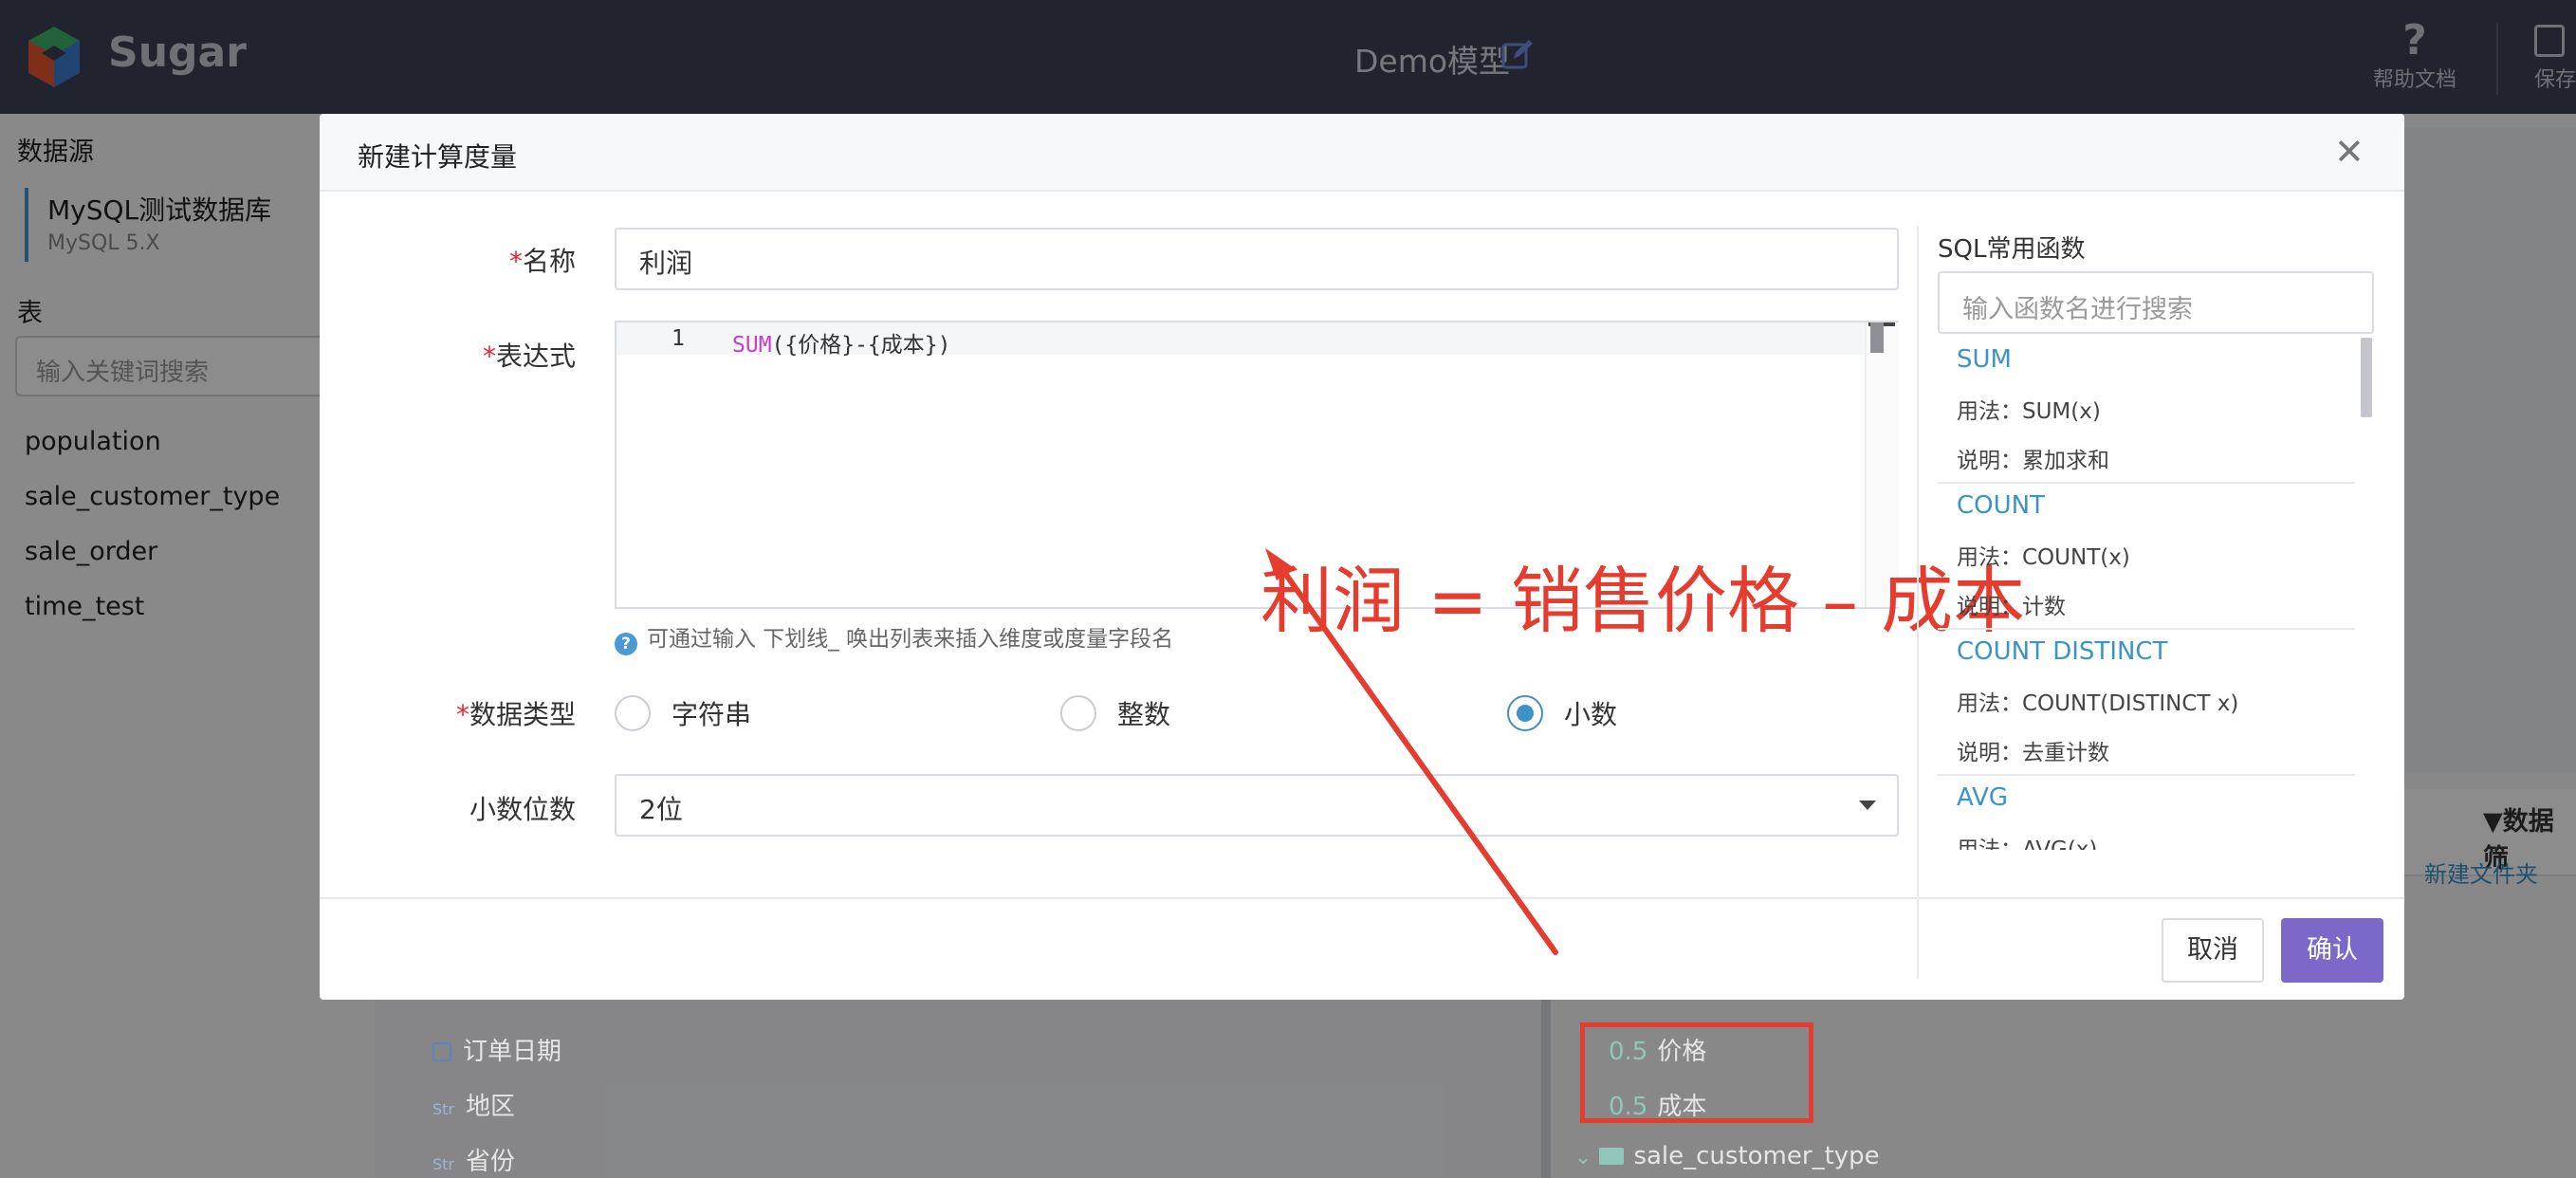 Image resolution: width=2576 pixels, height=1178 pixels. What do you see at coordinates (626, 644) in the screenshot?
I see `info-icon: ?` at bounding box center [626, 644].